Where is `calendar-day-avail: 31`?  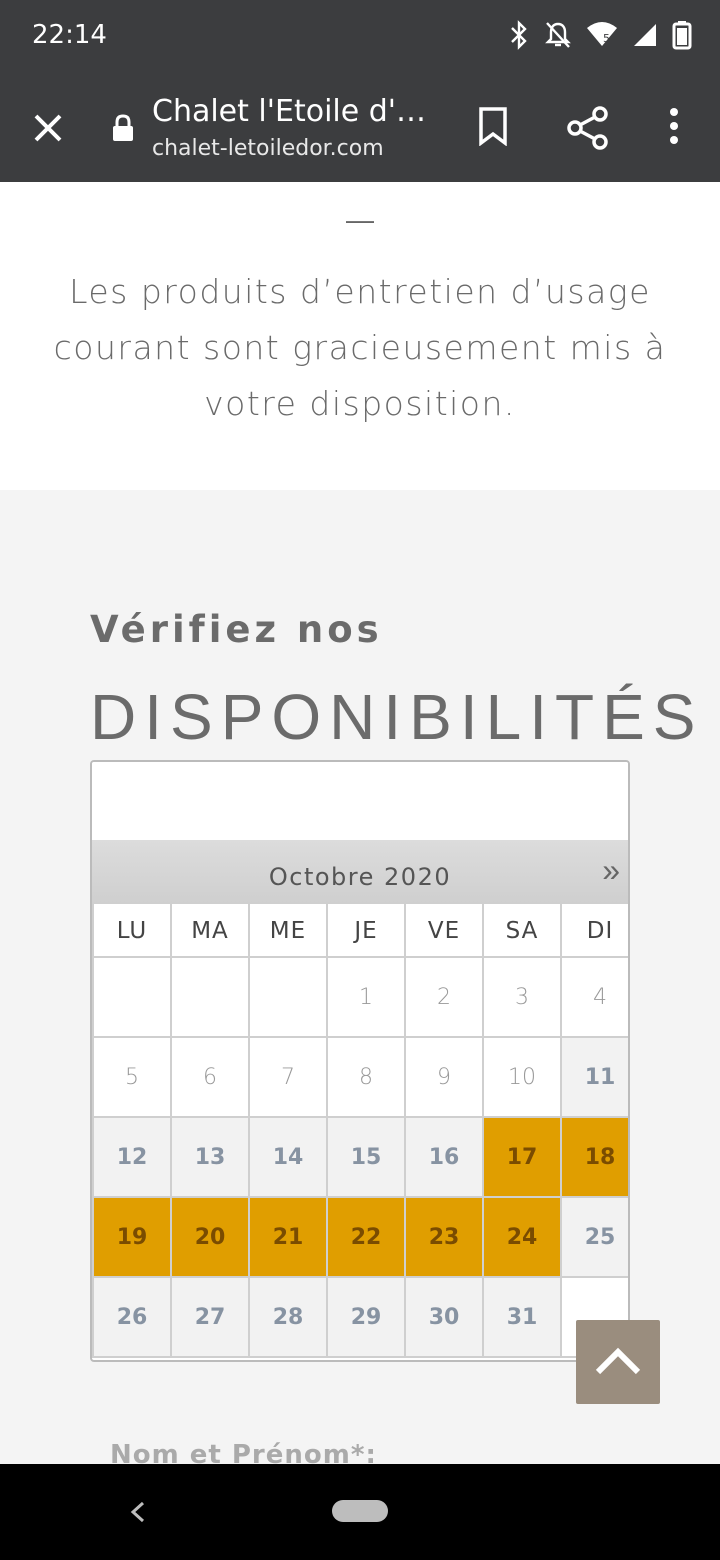 calendar-day-avail: 31 is located at coordinates (522, 1317).